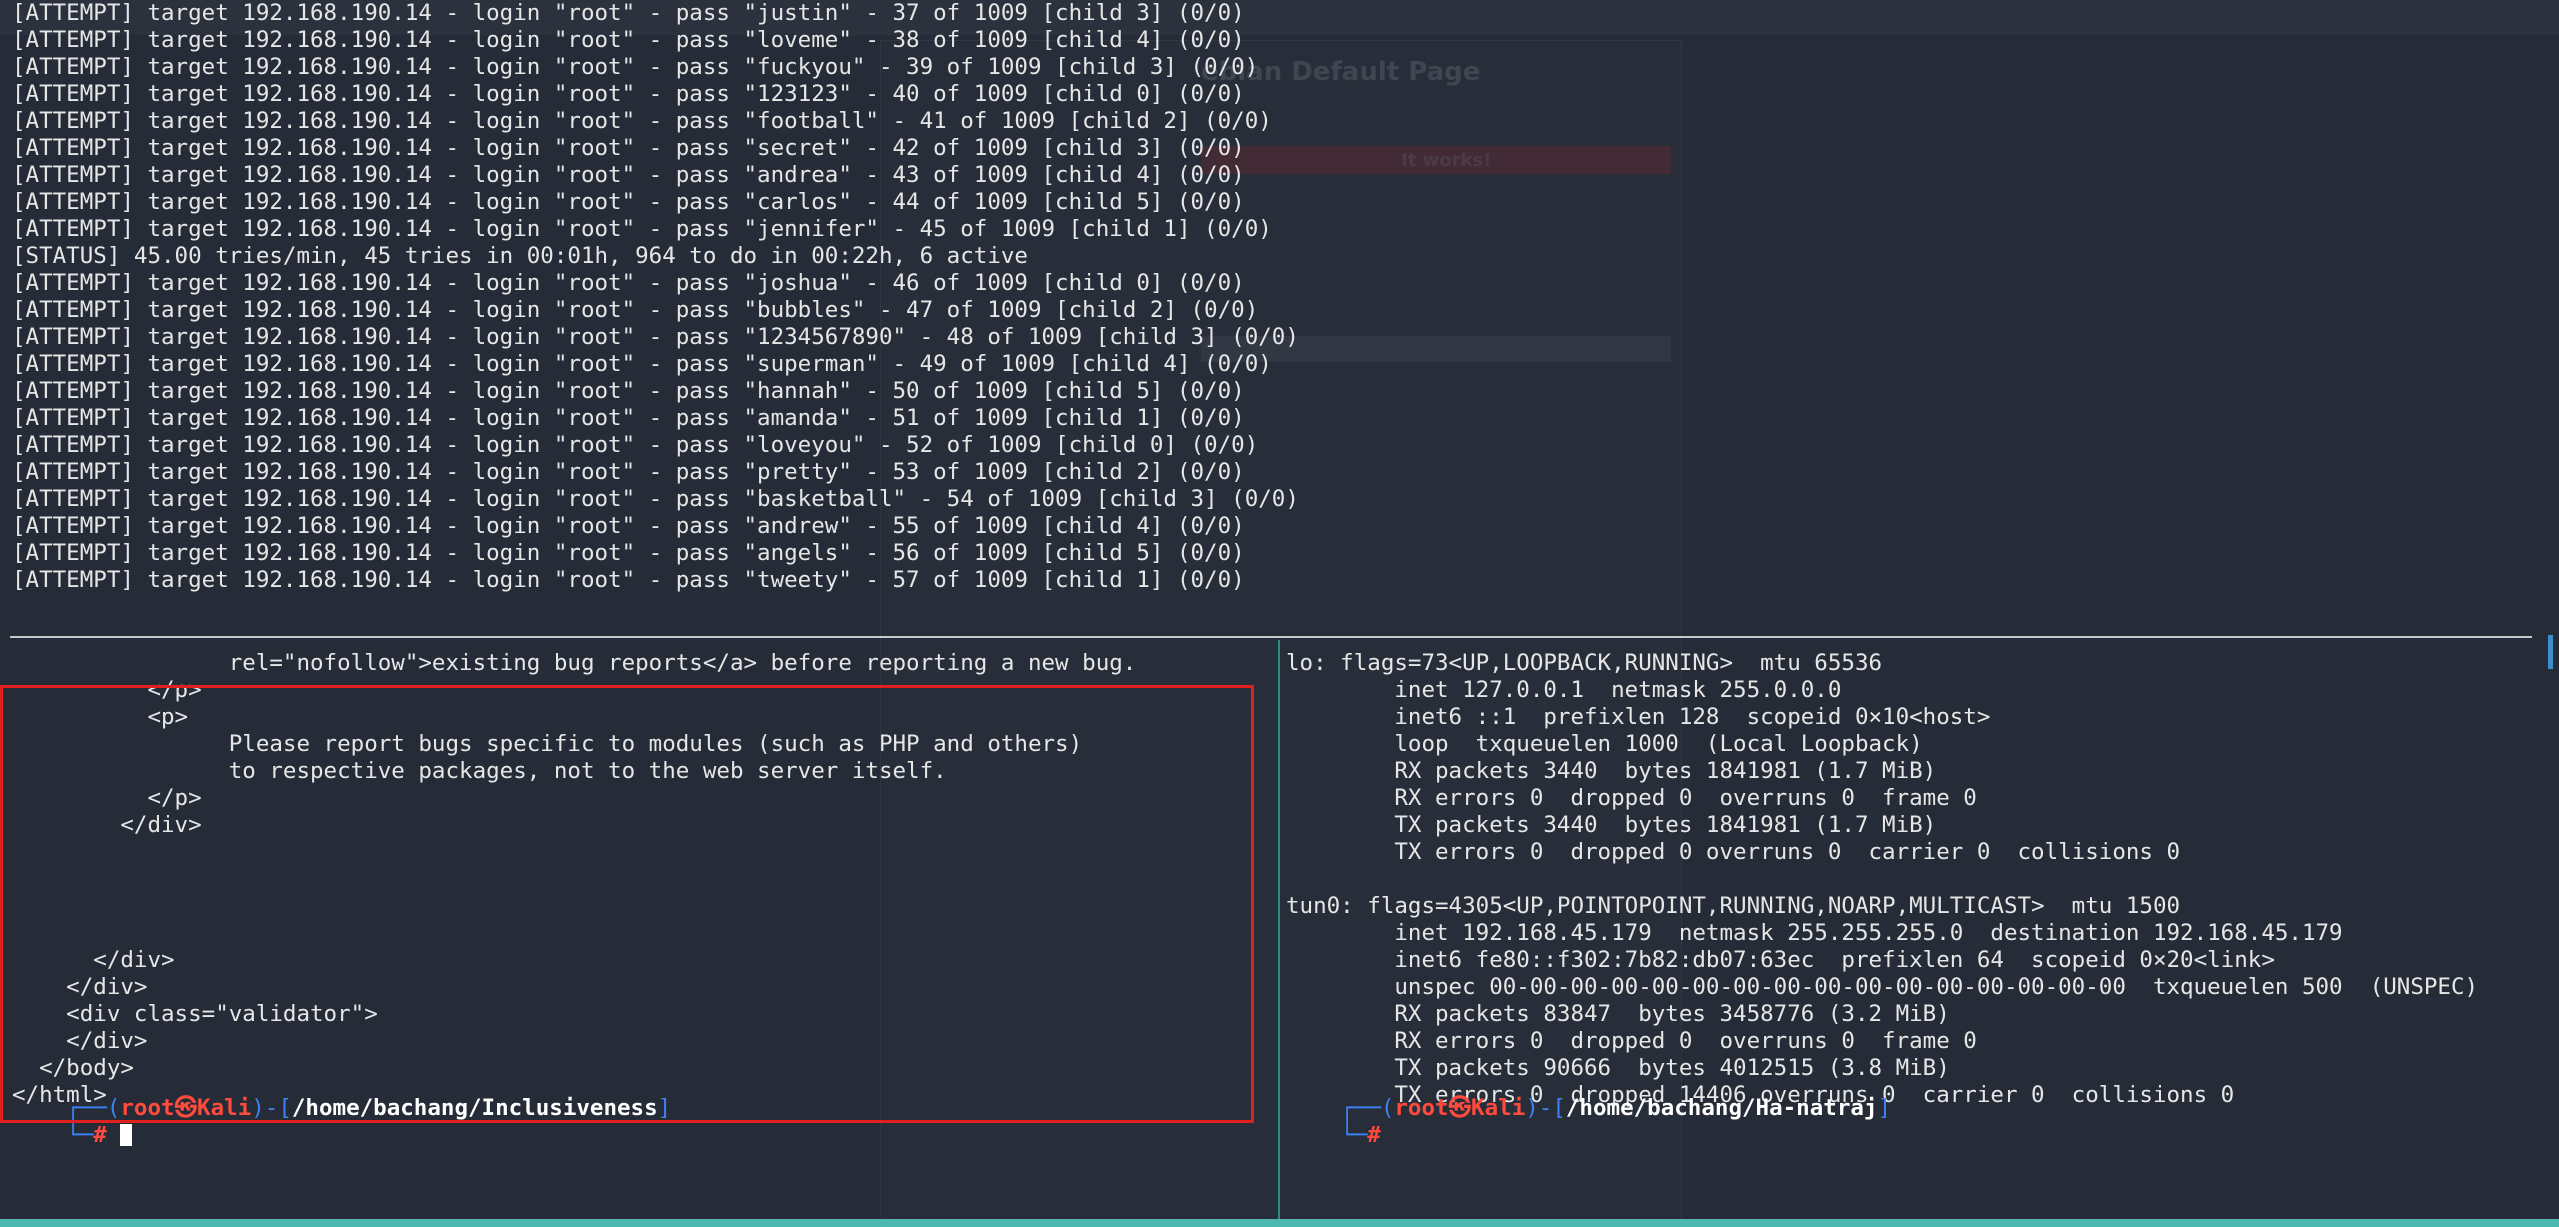 This screenshot has height=1227, width=2559. I want to click on terminal-line: loop txqueuelen 1000 (Local Loopback), so click(1604, 744).